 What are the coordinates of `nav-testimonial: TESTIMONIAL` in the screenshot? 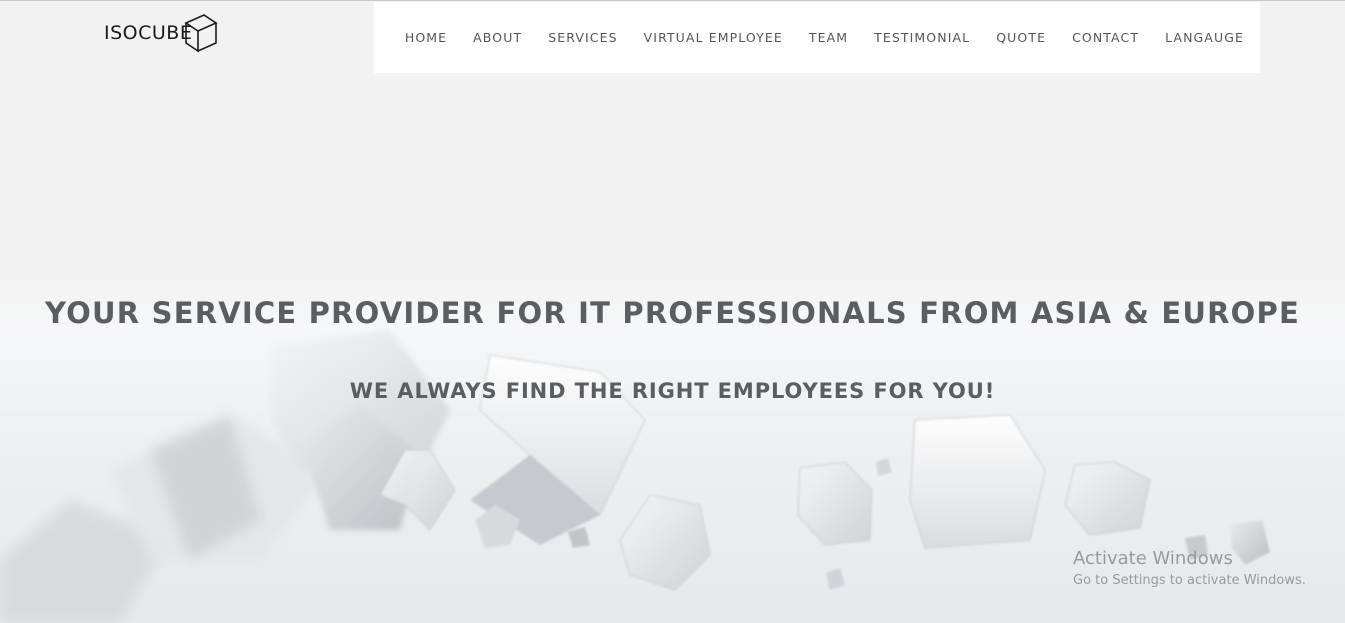 It's located at (922, 37).